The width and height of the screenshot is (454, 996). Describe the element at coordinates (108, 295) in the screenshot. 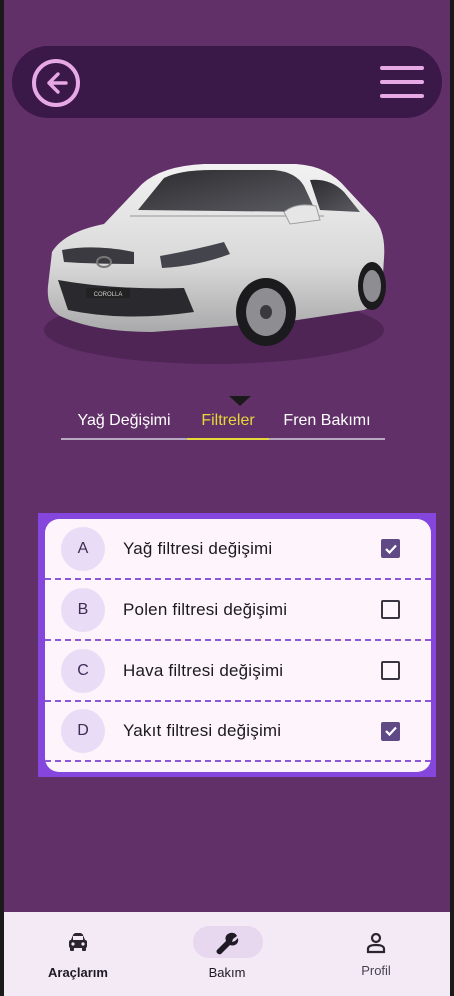

I see `license-plate-text: COROLLA` at that location.